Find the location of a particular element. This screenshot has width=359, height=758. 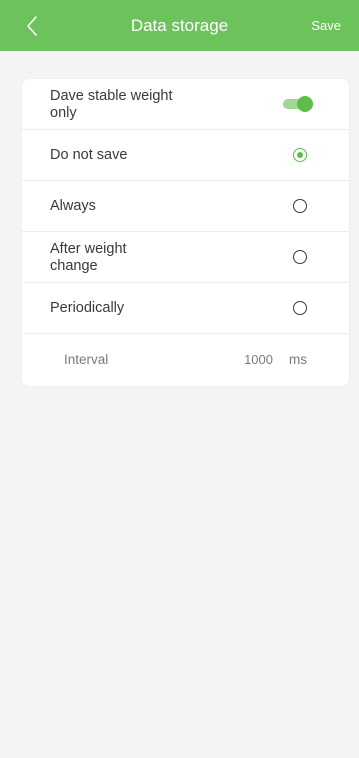

save-button: Save is located at coordinates (326, 25).